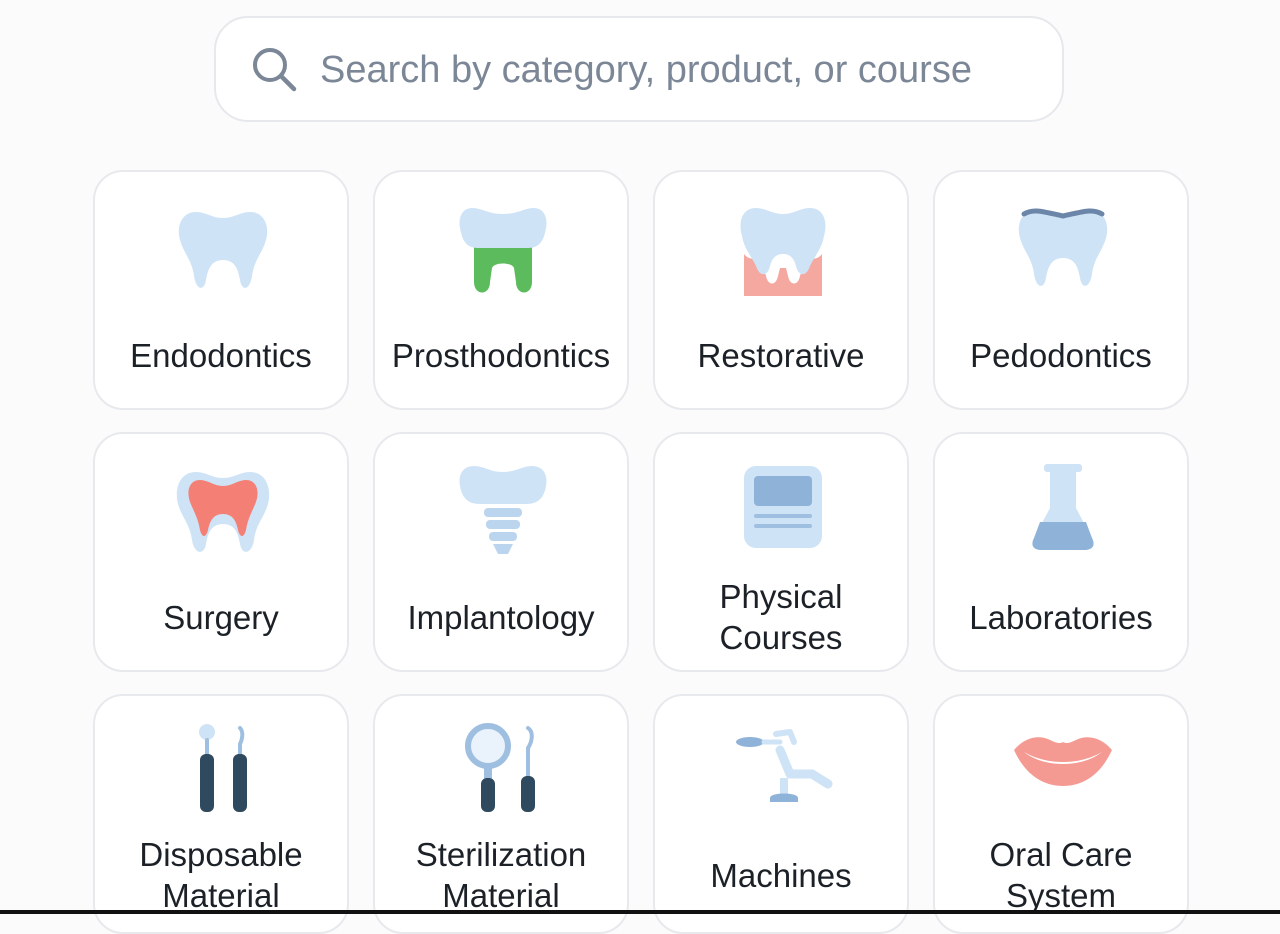 The height and width of the screenshot is (934, 1280). I want to click on search-icon, so click(275, 70).